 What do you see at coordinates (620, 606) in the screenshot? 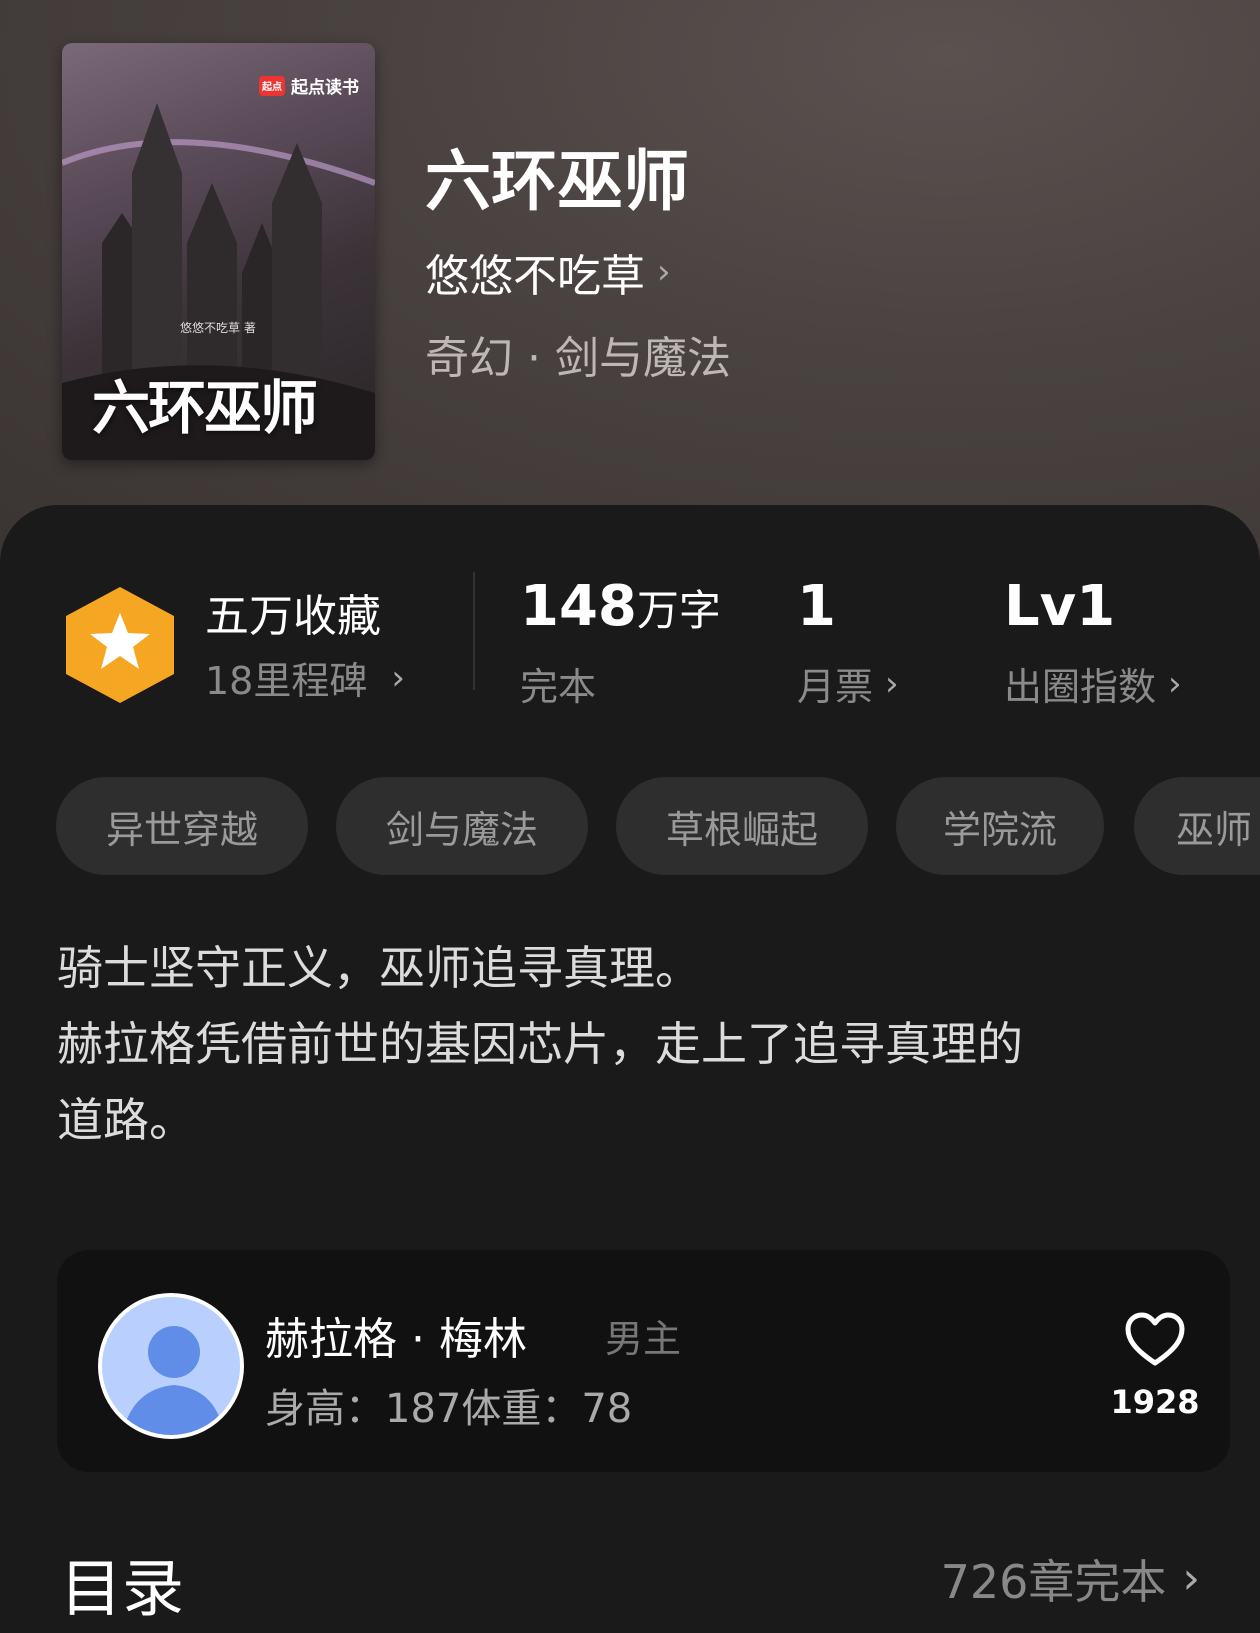
I see `word-count: 148万字` at bounding box center [620, 606].